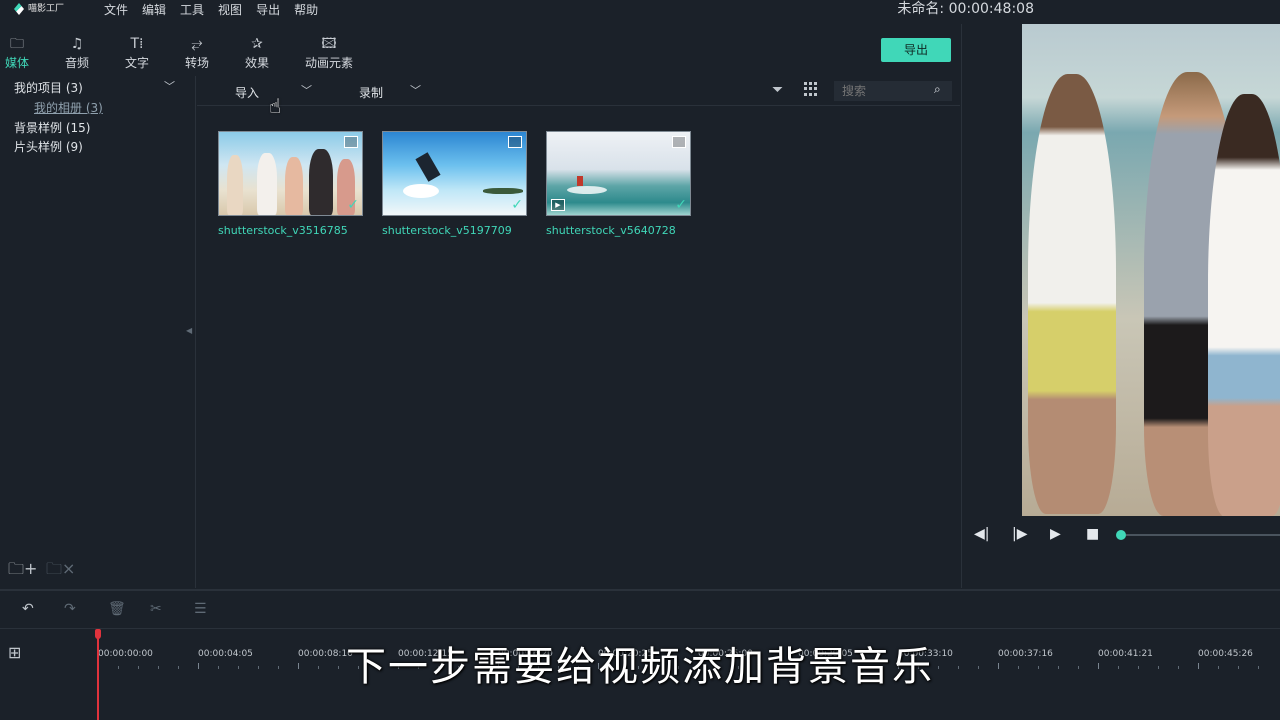 The image size is (1280, 720). I want to click on project-title: 未命名: 00:00:48:08, so click(965, 9).